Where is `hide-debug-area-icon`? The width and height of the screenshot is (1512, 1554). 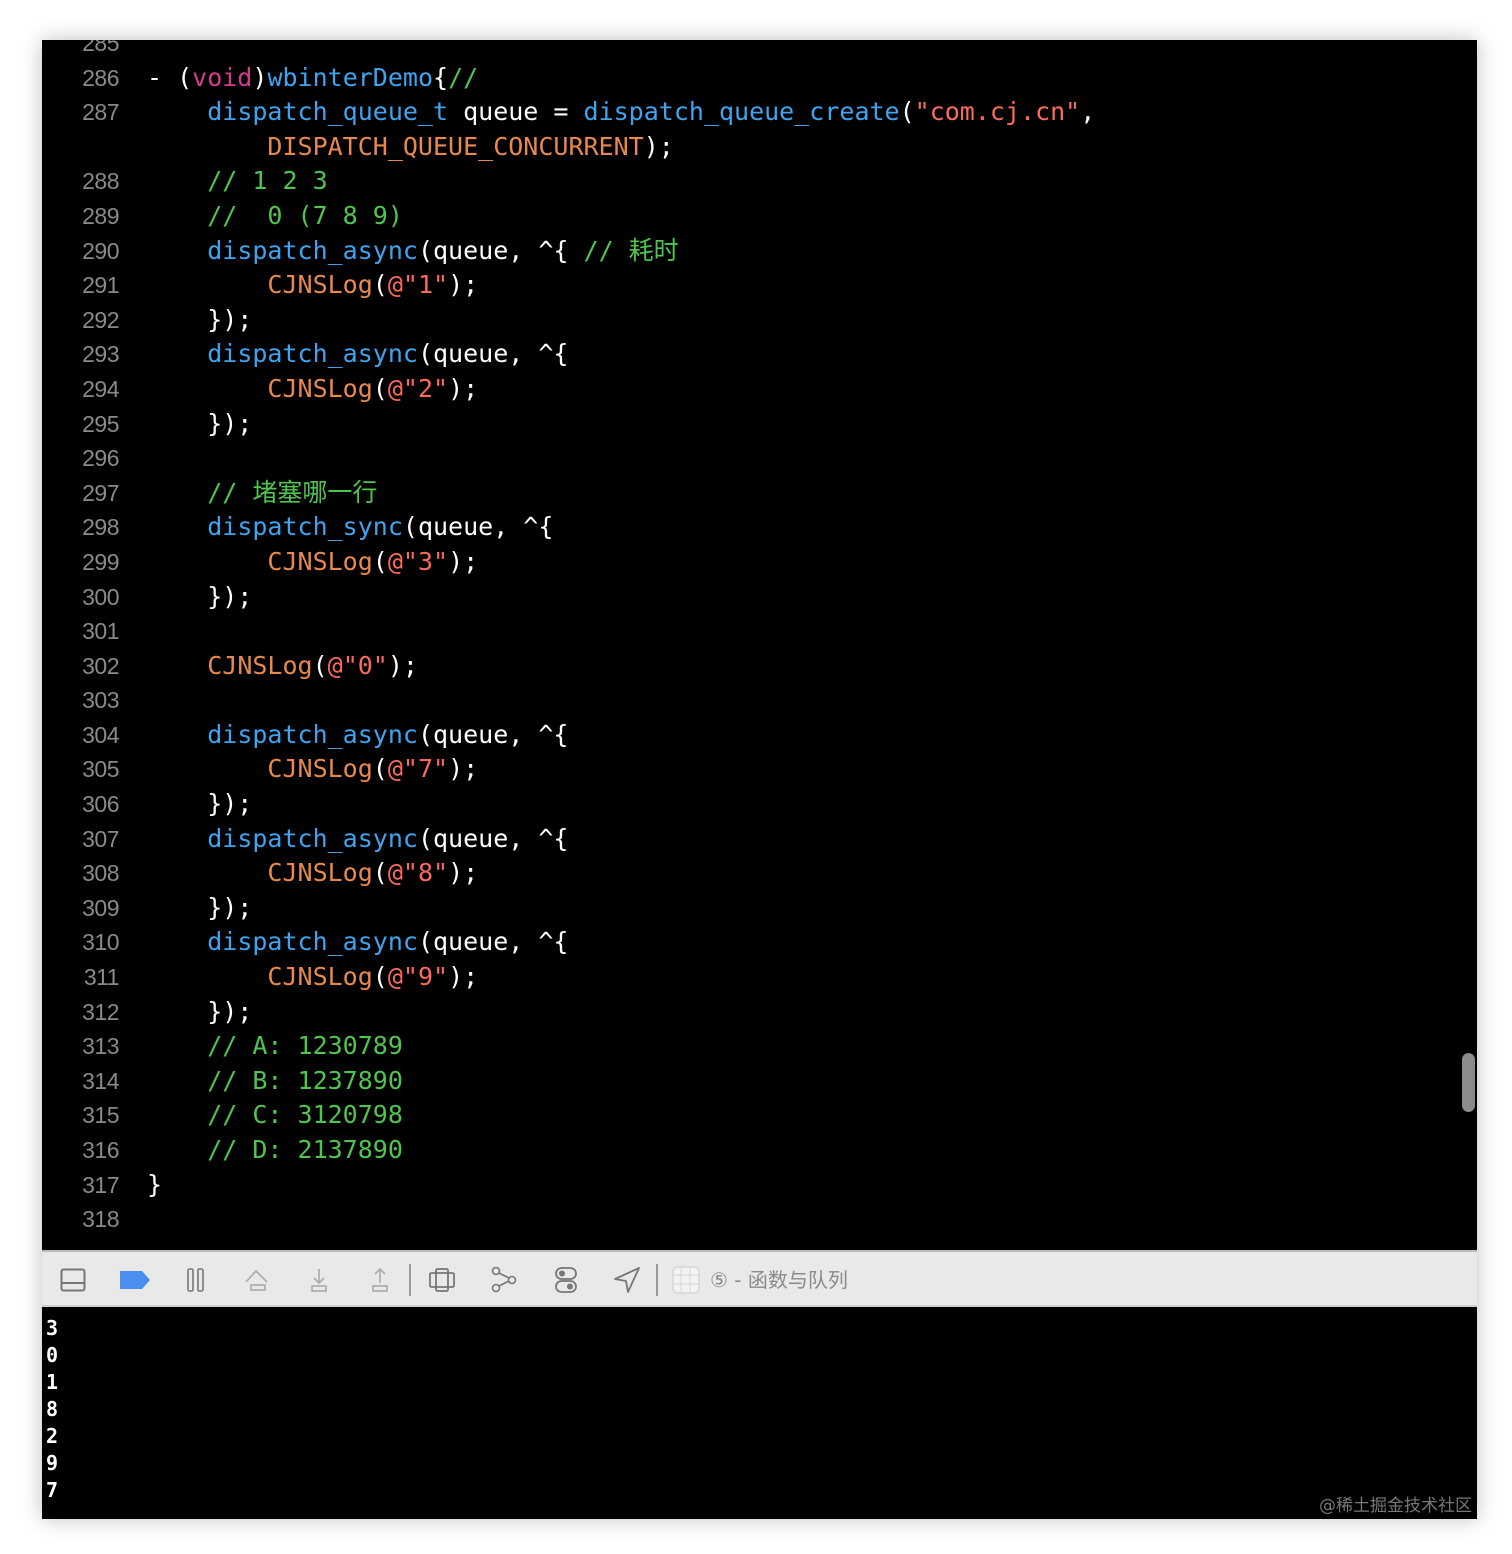
hide-debug-area-icon is located at coordinates (73, 1280).